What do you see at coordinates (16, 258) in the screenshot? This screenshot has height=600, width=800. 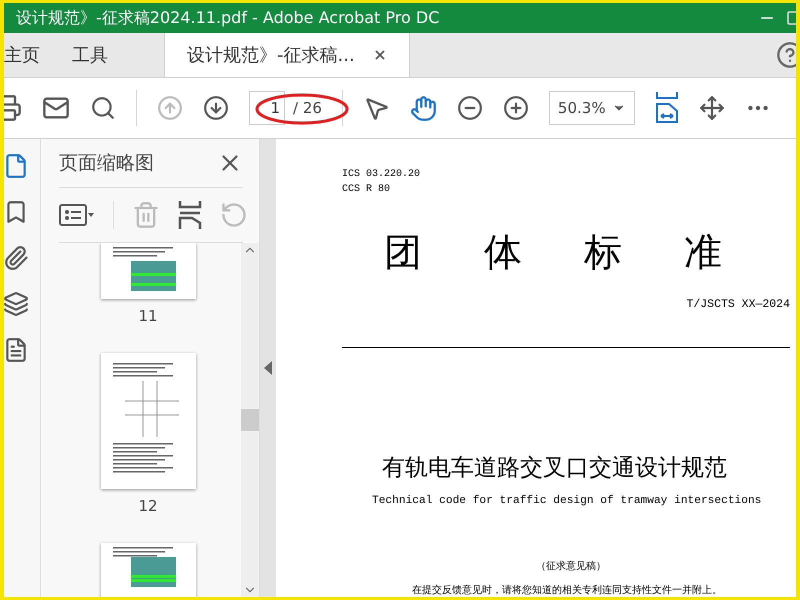 I see `attachments-icon` at bounding box center [16, 258].